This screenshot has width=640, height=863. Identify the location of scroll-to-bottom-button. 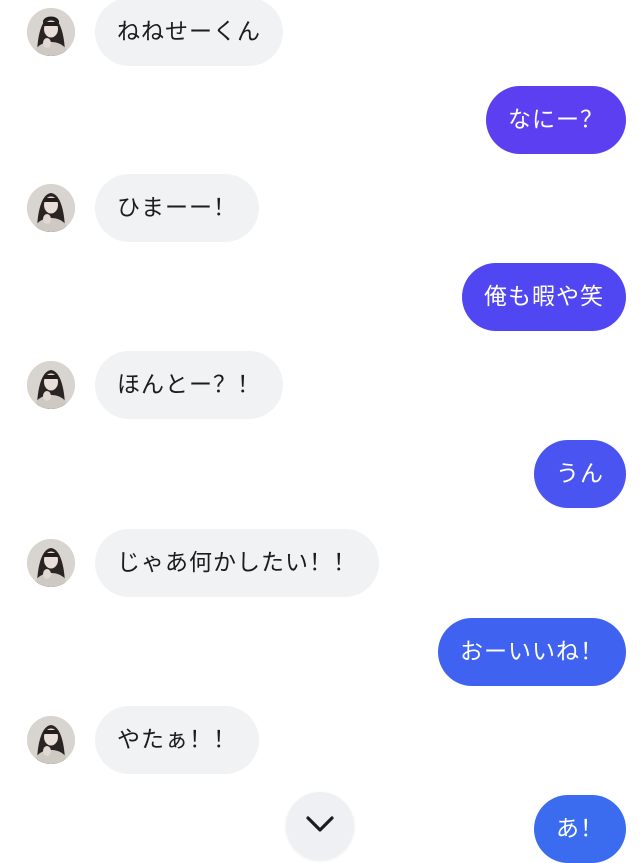
(320, 826).